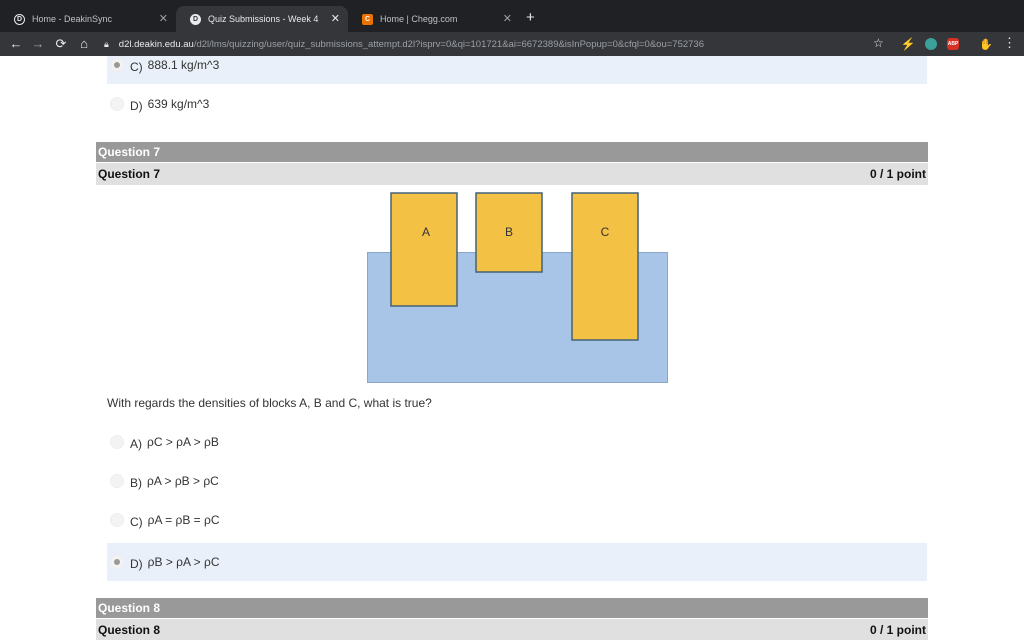 The image size is (1024, 640). What do you see at coordinates (908, 44) in the screenshot?
I see `extension-icon: ⚡` at bounding box center [908, 44].